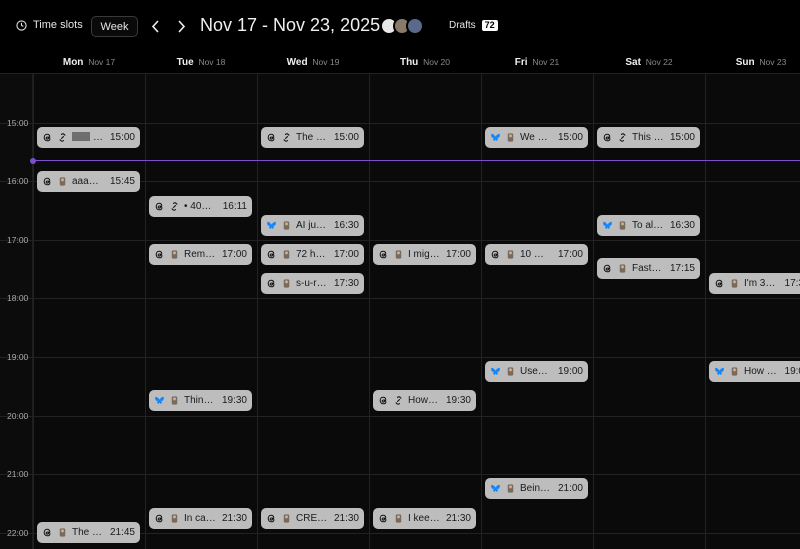  I want to click on drafts-button: Drafts 72, so click(473, 25).